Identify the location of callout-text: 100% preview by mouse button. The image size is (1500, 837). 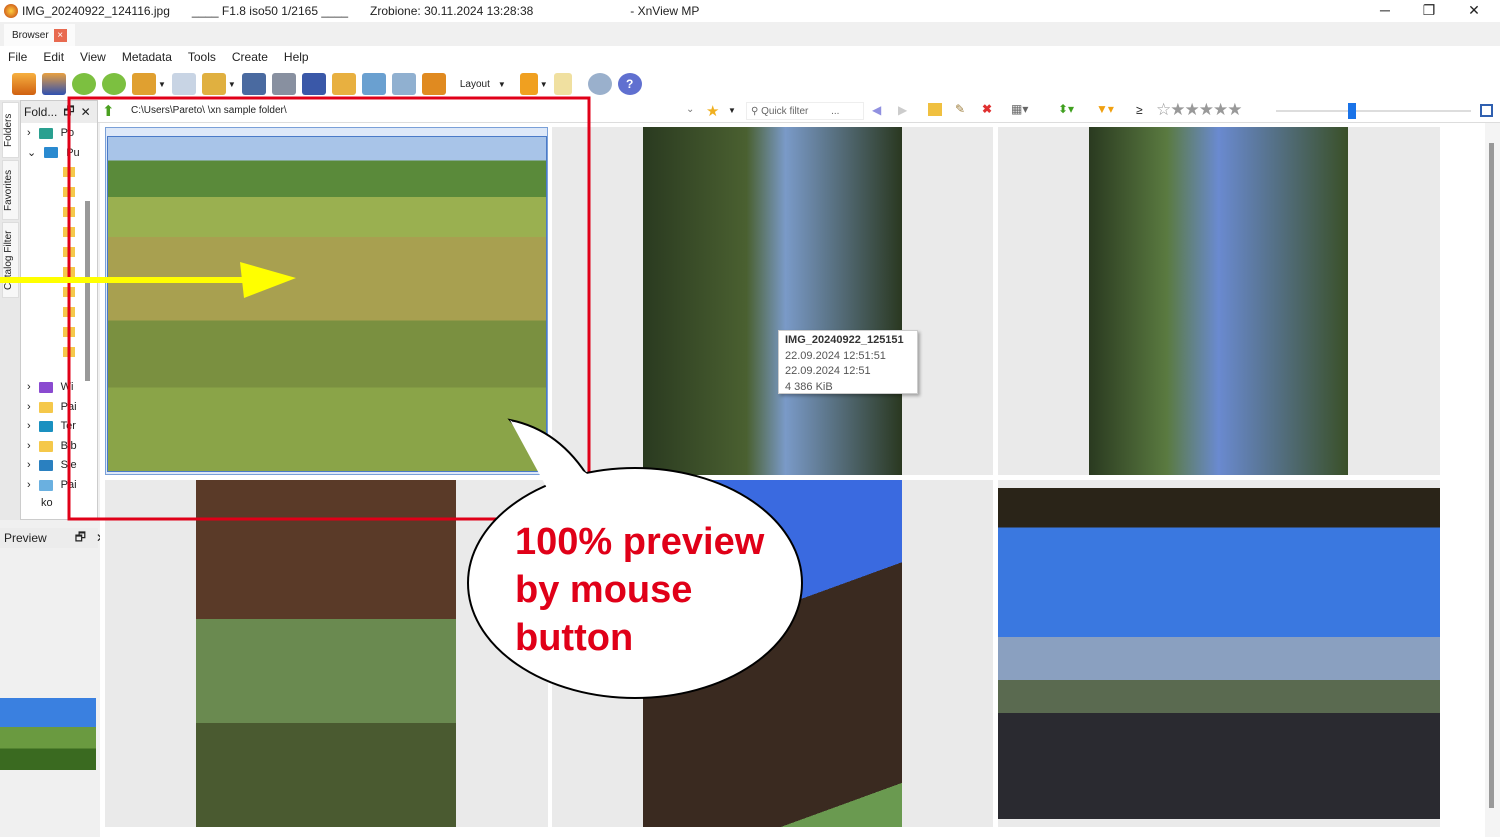
(639, 590).